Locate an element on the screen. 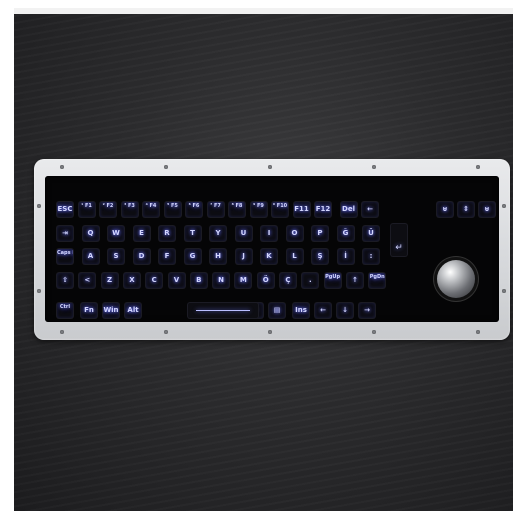 The height and width of the screenshot is (511, 513). key: C is located at coordinates (154, 280).